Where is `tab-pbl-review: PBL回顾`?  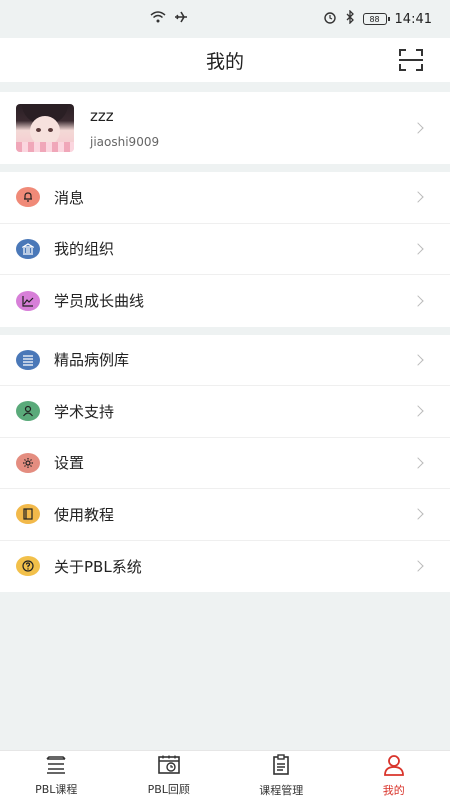
tab-pbl-review: PBL回顾 is located at coordinates (169, 775).